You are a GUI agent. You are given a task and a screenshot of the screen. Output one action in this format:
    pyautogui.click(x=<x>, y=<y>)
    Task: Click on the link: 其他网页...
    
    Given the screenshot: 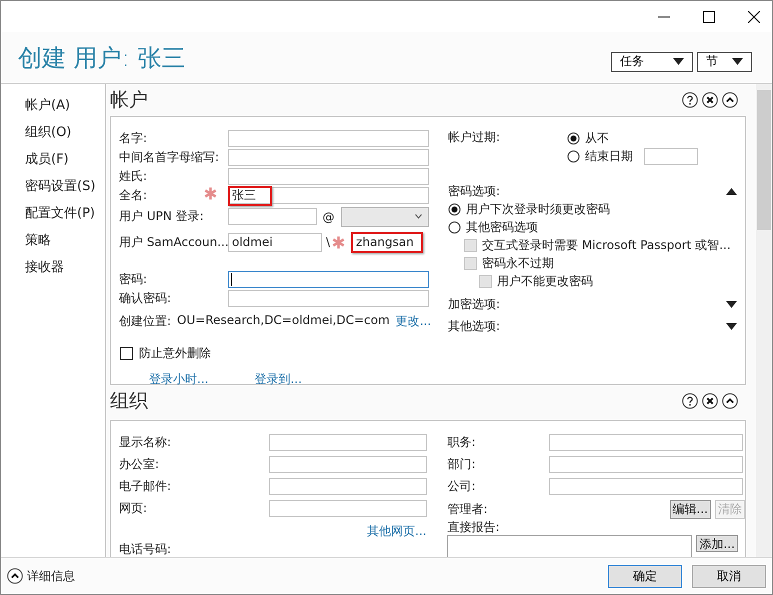 What is the action you would take?
    pyautogui.click(x=396, y=531)
    